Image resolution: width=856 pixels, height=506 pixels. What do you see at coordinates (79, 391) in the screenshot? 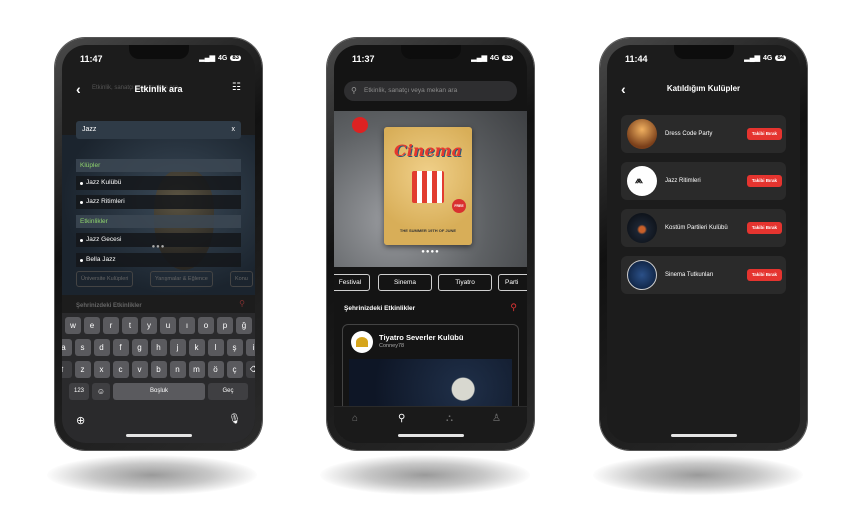
I see `numbers-key: 123` at bounding box center [79, 391].